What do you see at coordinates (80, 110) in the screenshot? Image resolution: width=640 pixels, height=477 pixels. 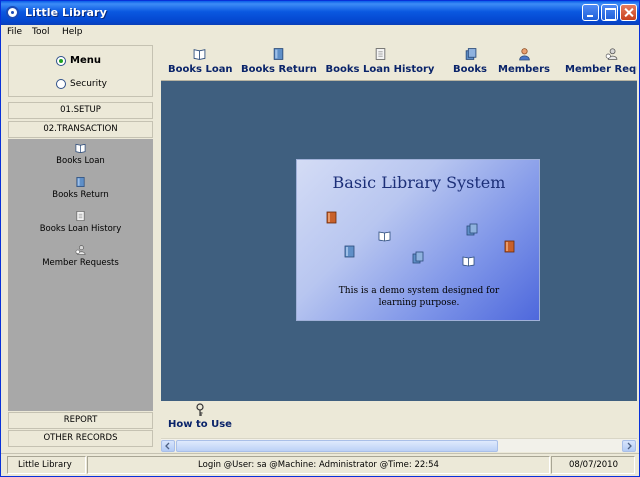 I see `section-setup: 01.SETUP` at bounding box center [80, 110].